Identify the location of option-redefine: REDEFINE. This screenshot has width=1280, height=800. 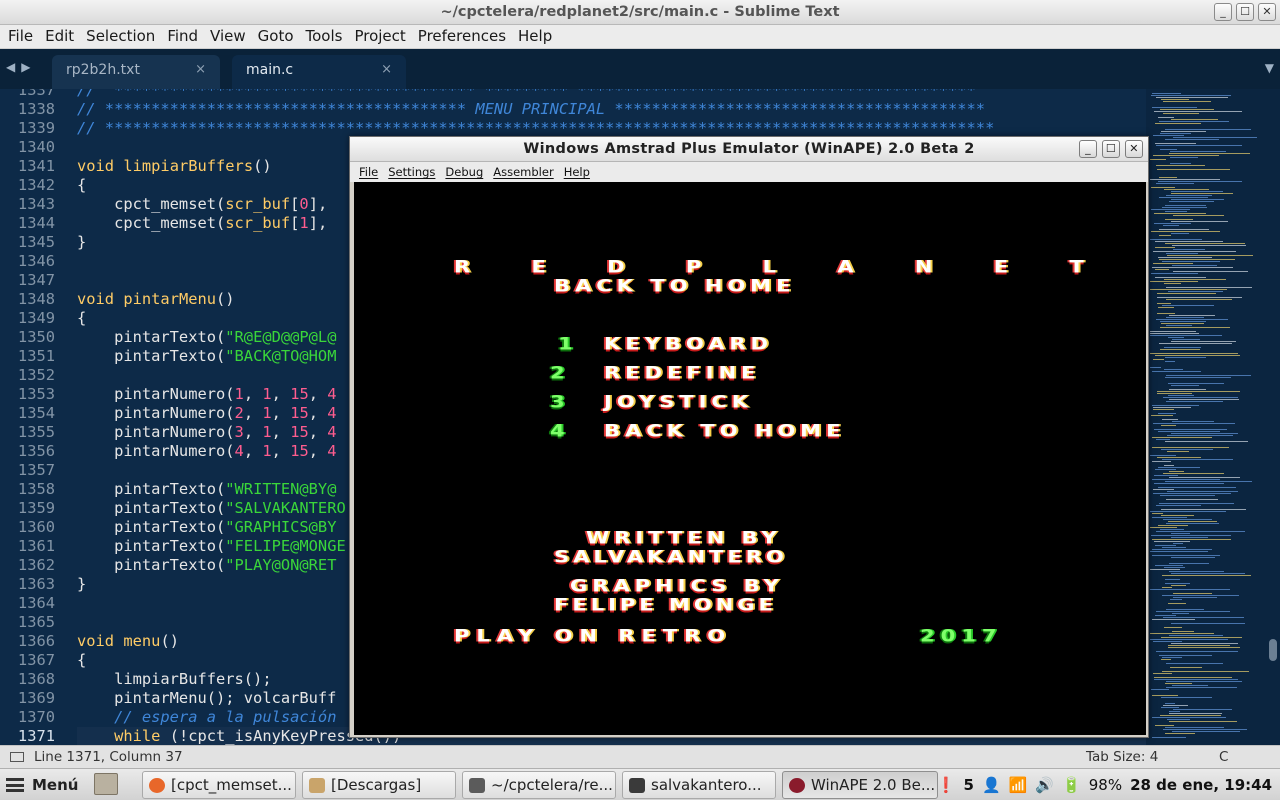
(682, 373).